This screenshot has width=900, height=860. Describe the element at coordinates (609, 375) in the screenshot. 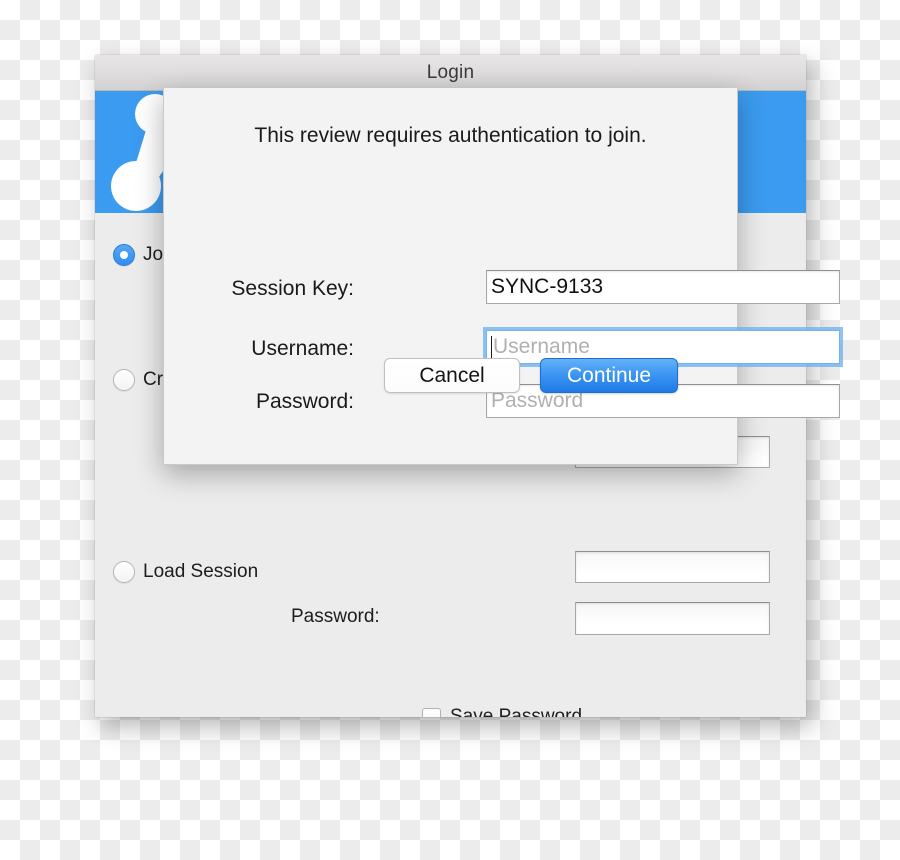

I see `modal-continue-button: Continue` at that location.